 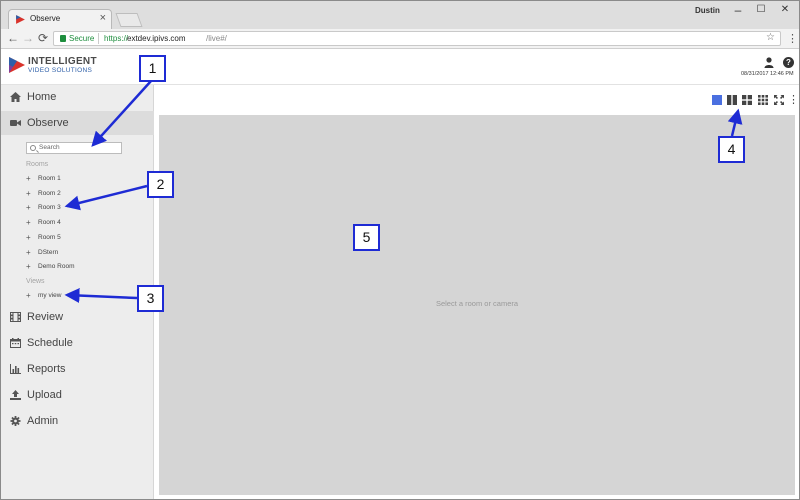 What do you see at coordinates (50, 295) in the screenshot?
I see `view-label: my view` at bounding box center [50, 295].